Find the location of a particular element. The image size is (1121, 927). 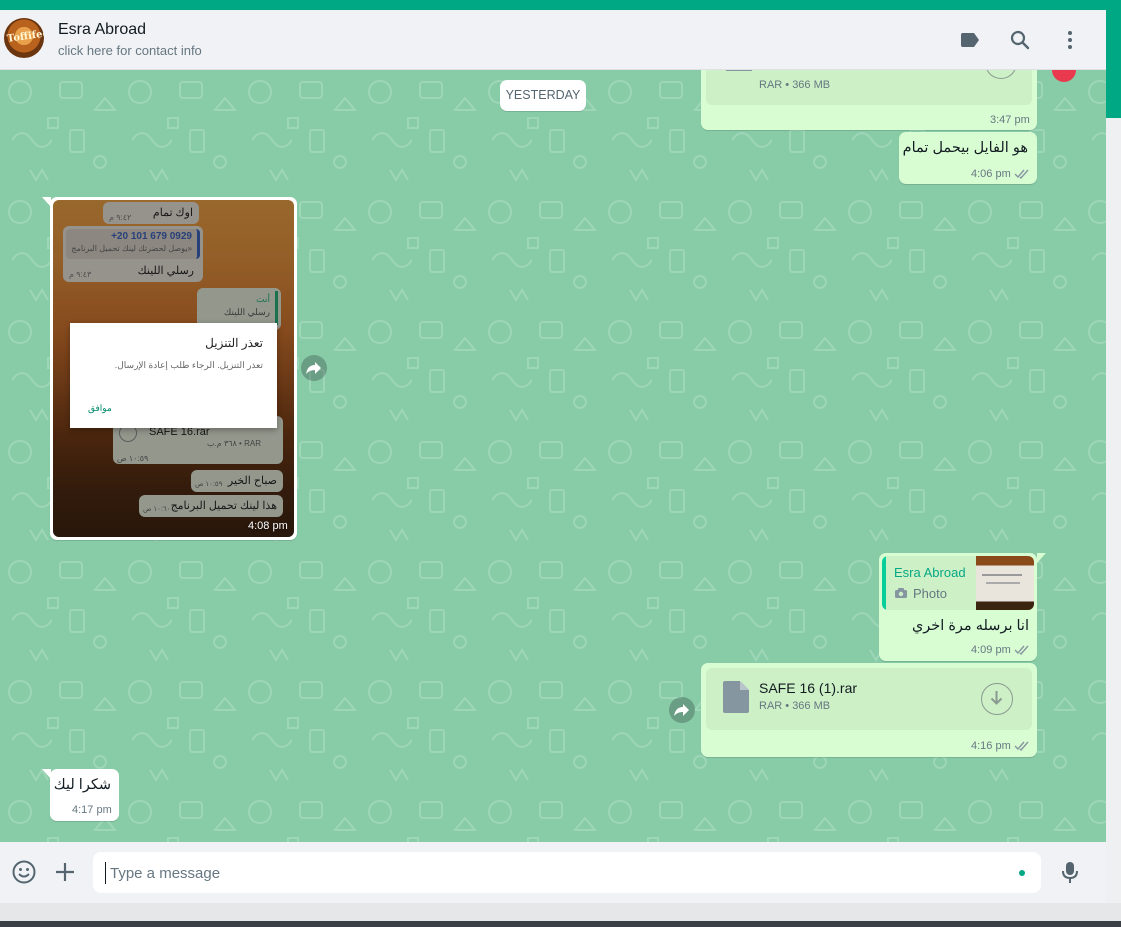

message-time: 4:17 pm is located at coordinates (92, 810).